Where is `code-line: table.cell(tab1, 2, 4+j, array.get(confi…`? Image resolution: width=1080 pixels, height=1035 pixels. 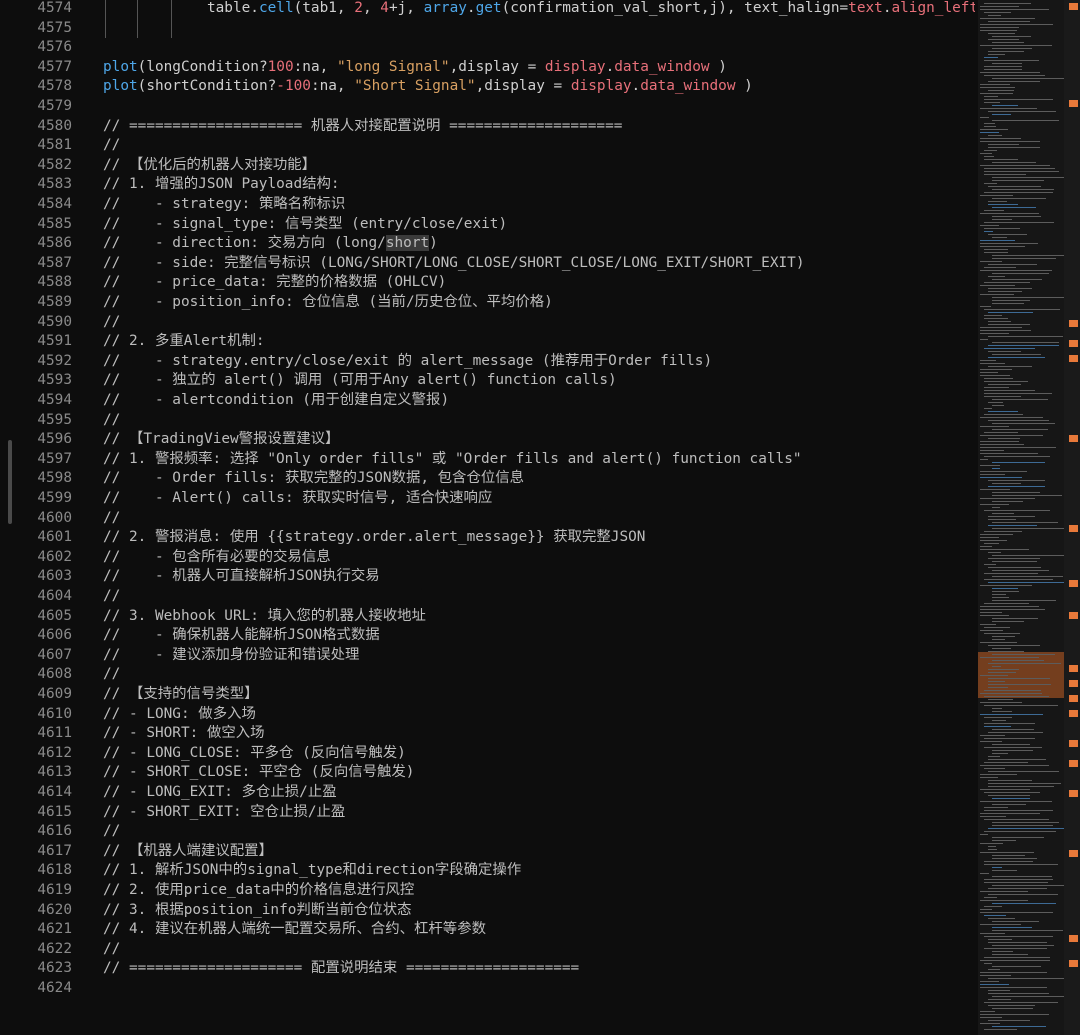
code-line: table.cell(tab1, 2, 4+j, array.get(confi… is located at coordinates (539, 9).